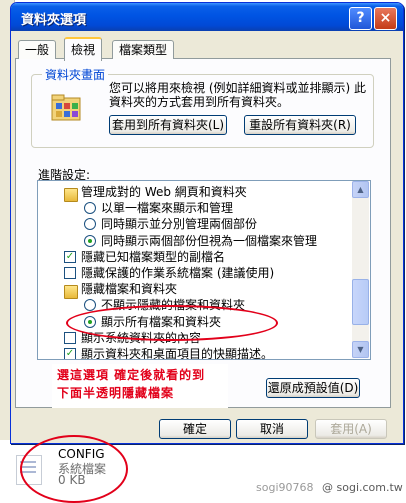 This screenshot has height=503, width=406. I want to click on tree-item: 同時顯示兩個部份但視為一個檔案來管理, so click(194, 241).